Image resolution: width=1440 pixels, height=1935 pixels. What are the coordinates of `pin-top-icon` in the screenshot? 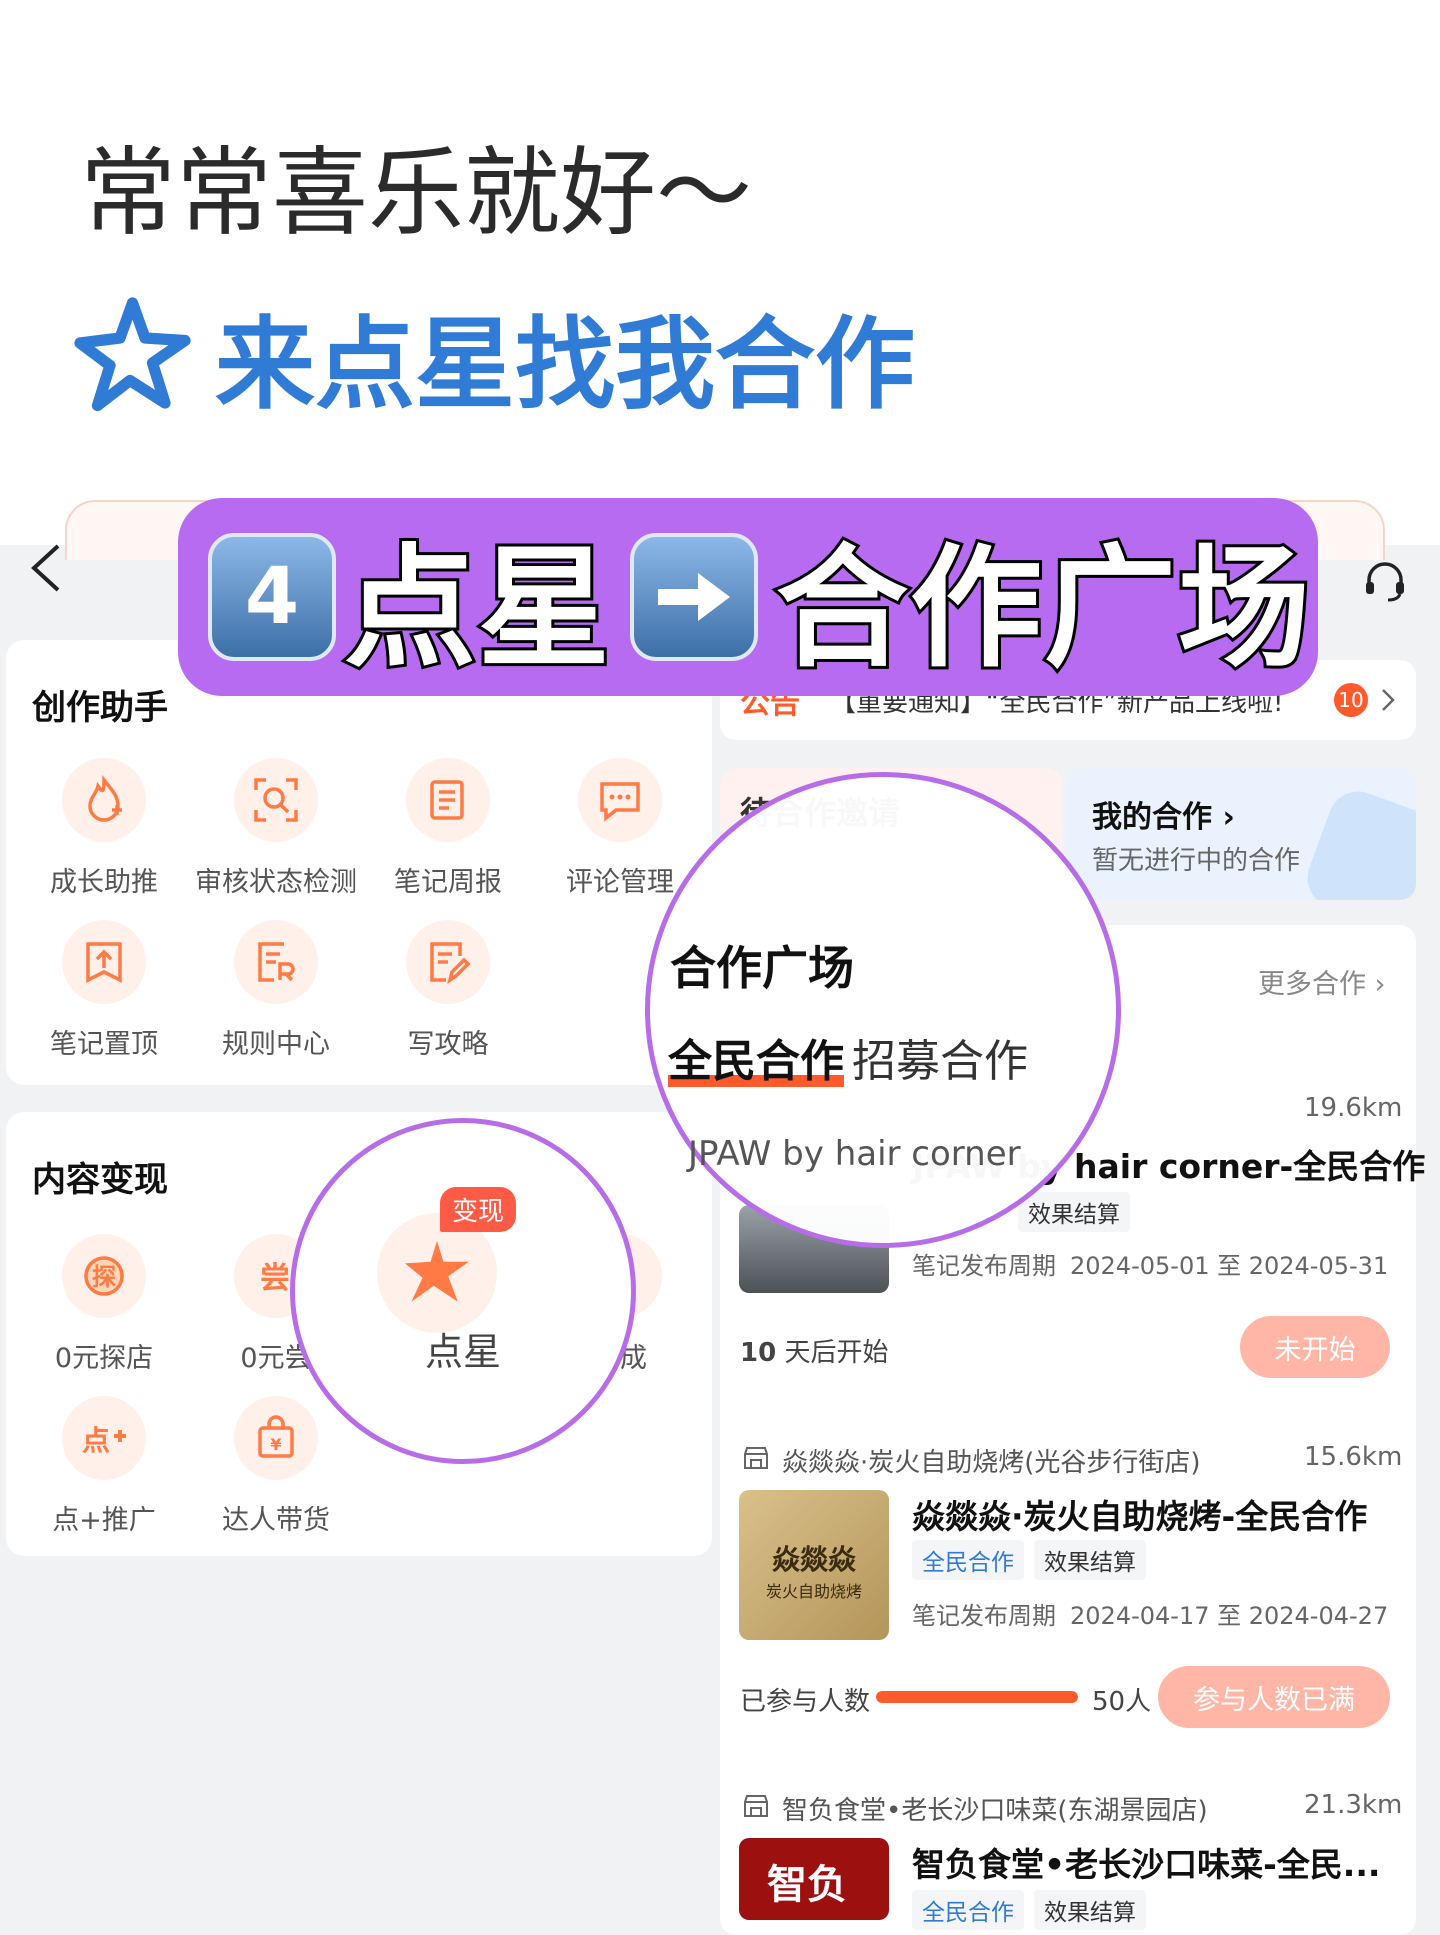 It's located at (104, 962).